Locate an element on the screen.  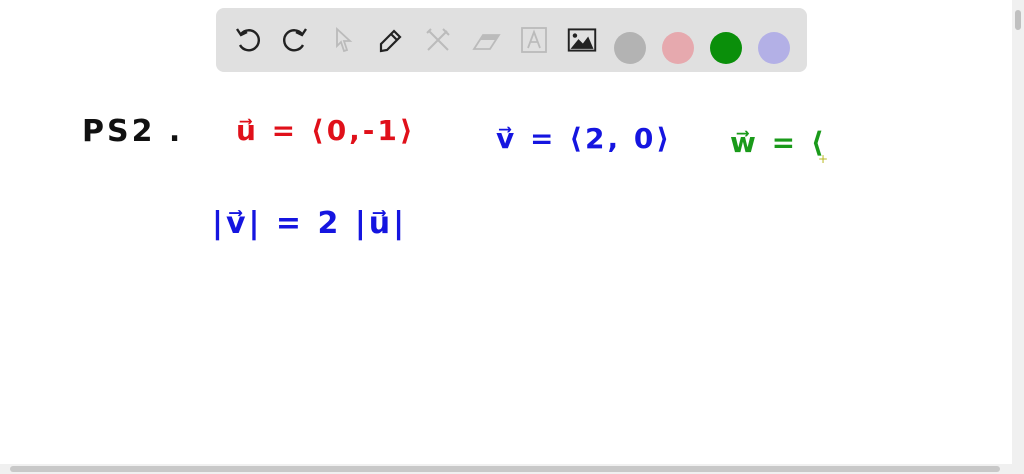
pen-button is located at coordinates (390, 40).